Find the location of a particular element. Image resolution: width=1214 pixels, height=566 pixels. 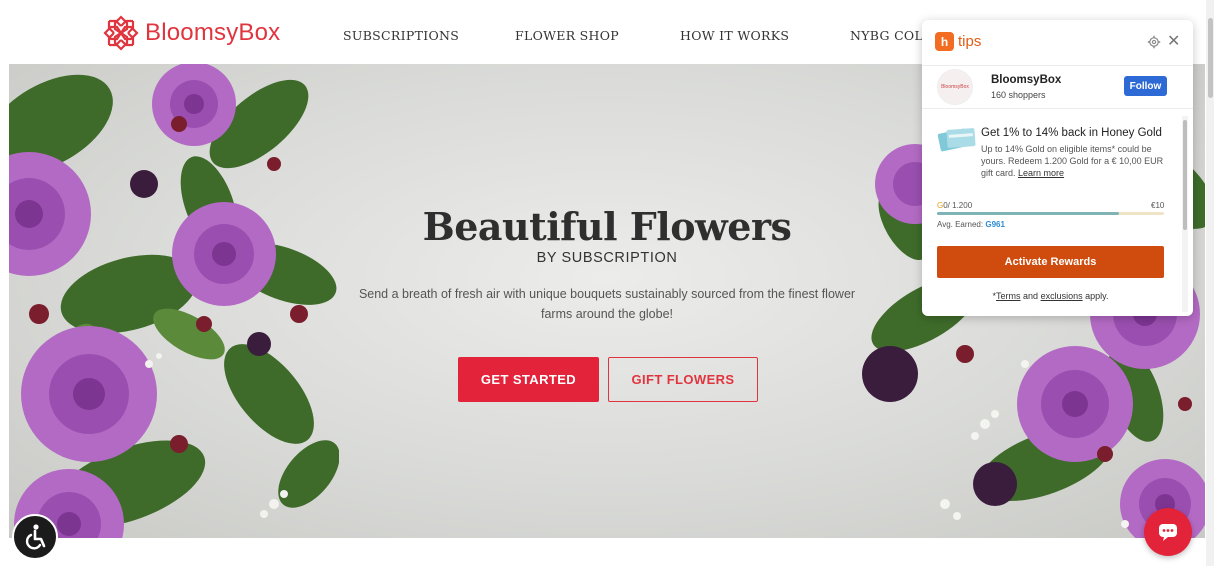

store-avatar: BloomsyBox is located at coordinates (955, 87).